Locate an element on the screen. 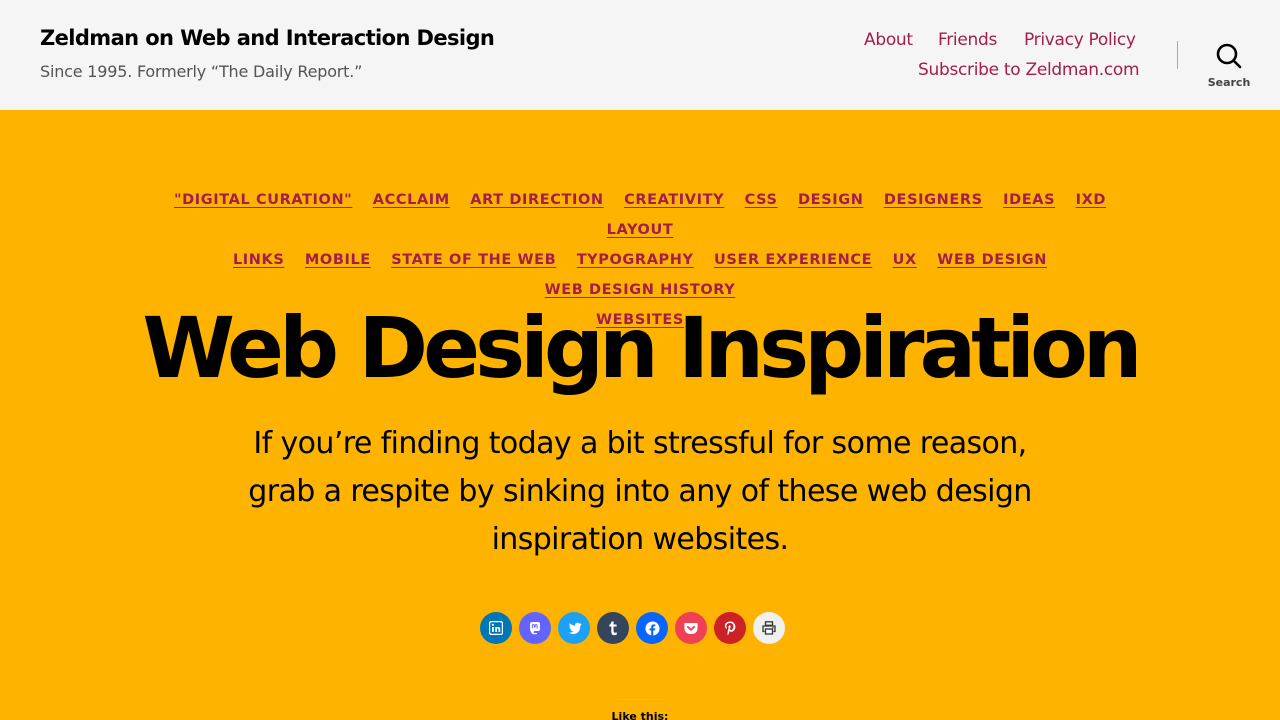 The width and height of the screenshot is (1280, 720). pinterest-icon is located at coordinates (730, 628).